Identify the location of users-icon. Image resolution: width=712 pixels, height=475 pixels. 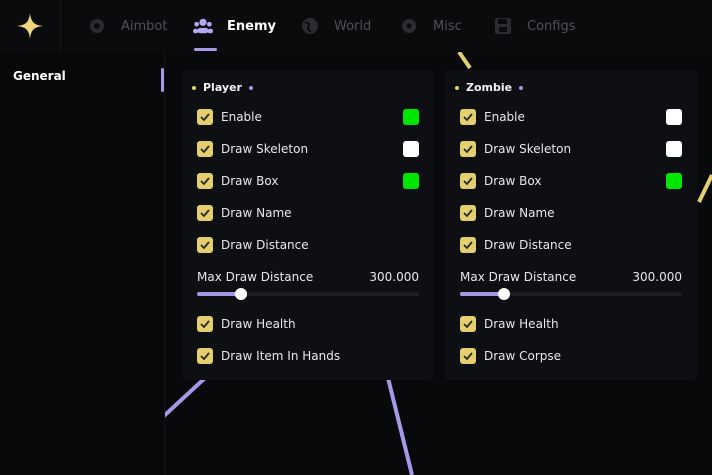
(203, 26).